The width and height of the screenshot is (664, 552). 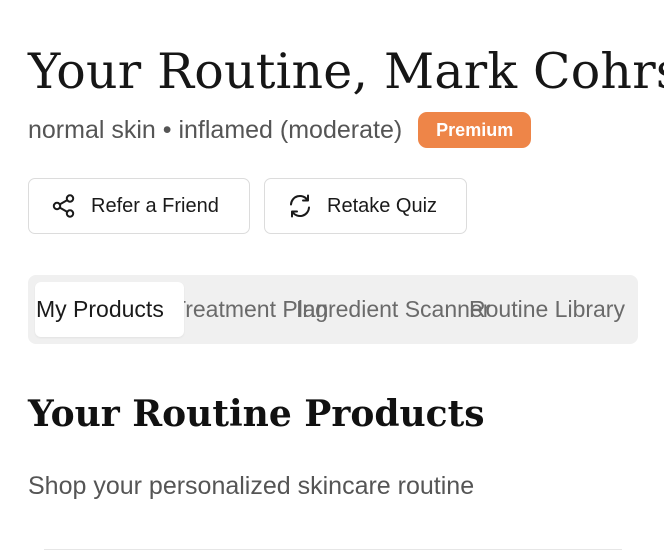 I want to click on refer-friend-button: Refer a Friend, so click(x=139, y=206).